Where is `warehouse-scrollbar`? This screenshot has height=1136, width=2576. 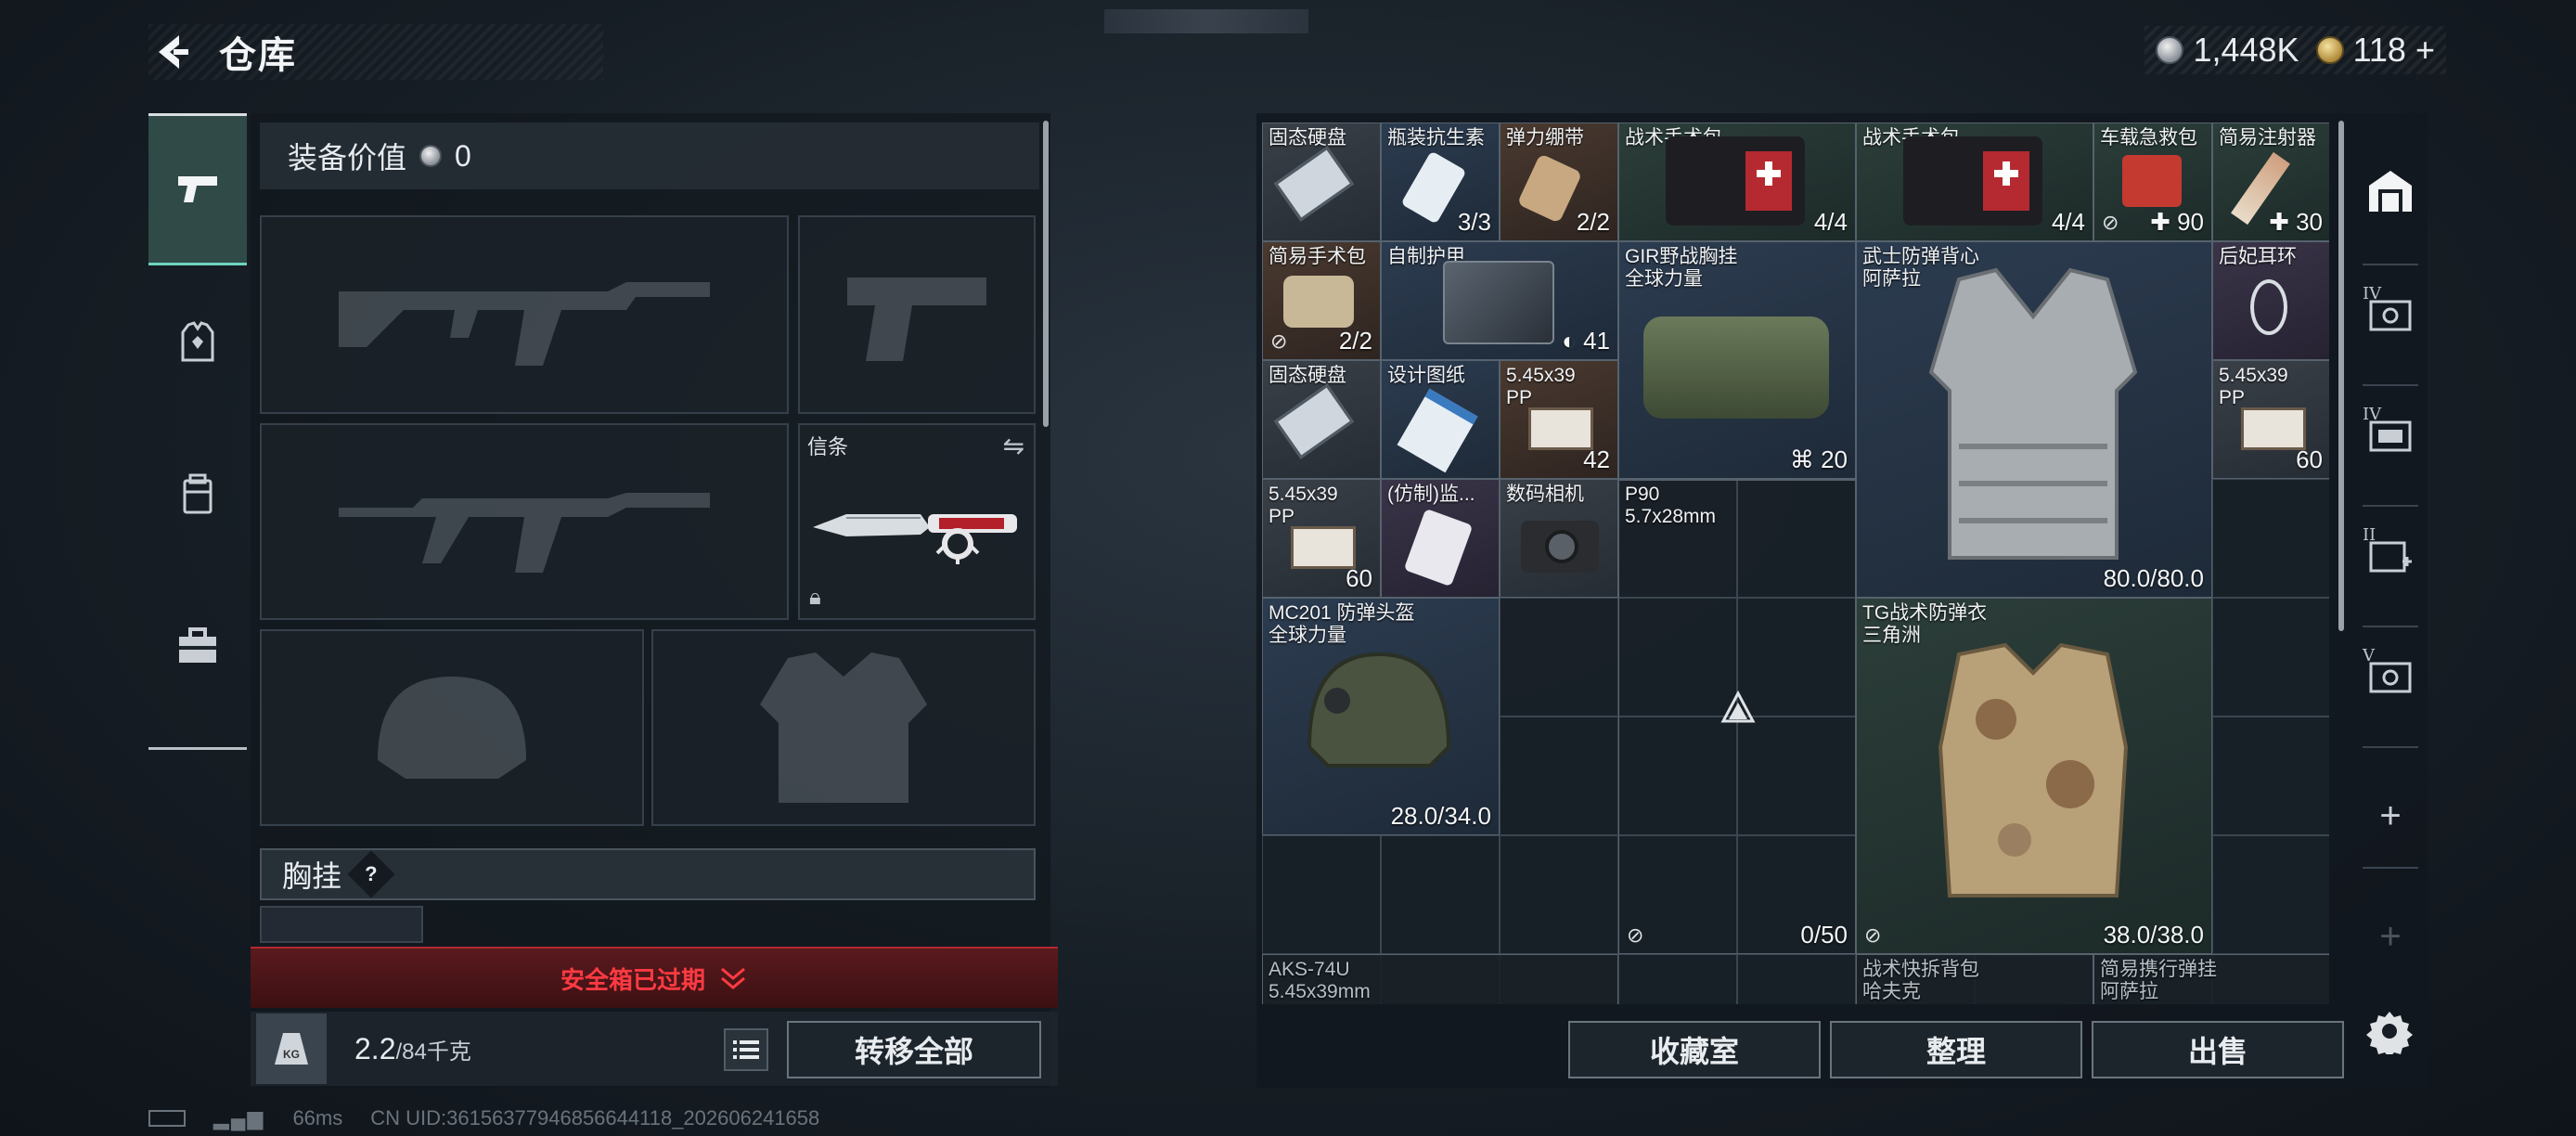
warehouse-scrollbar is located at coordinates (2341, 376).